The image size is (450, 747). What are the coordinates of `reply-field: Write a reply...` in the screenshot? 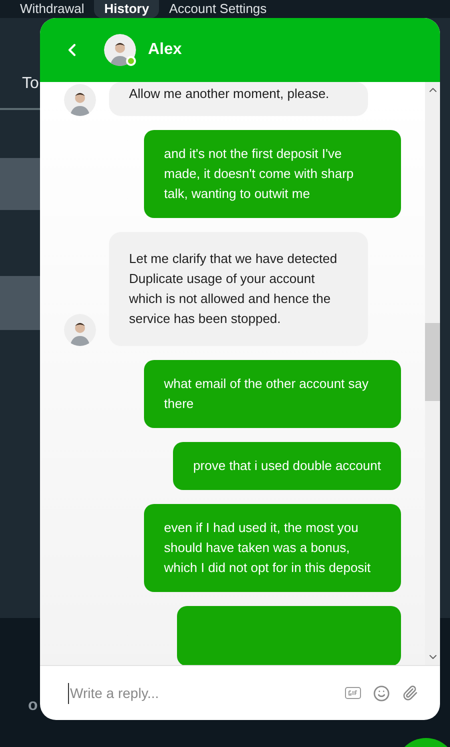 It's located at (200, 693).